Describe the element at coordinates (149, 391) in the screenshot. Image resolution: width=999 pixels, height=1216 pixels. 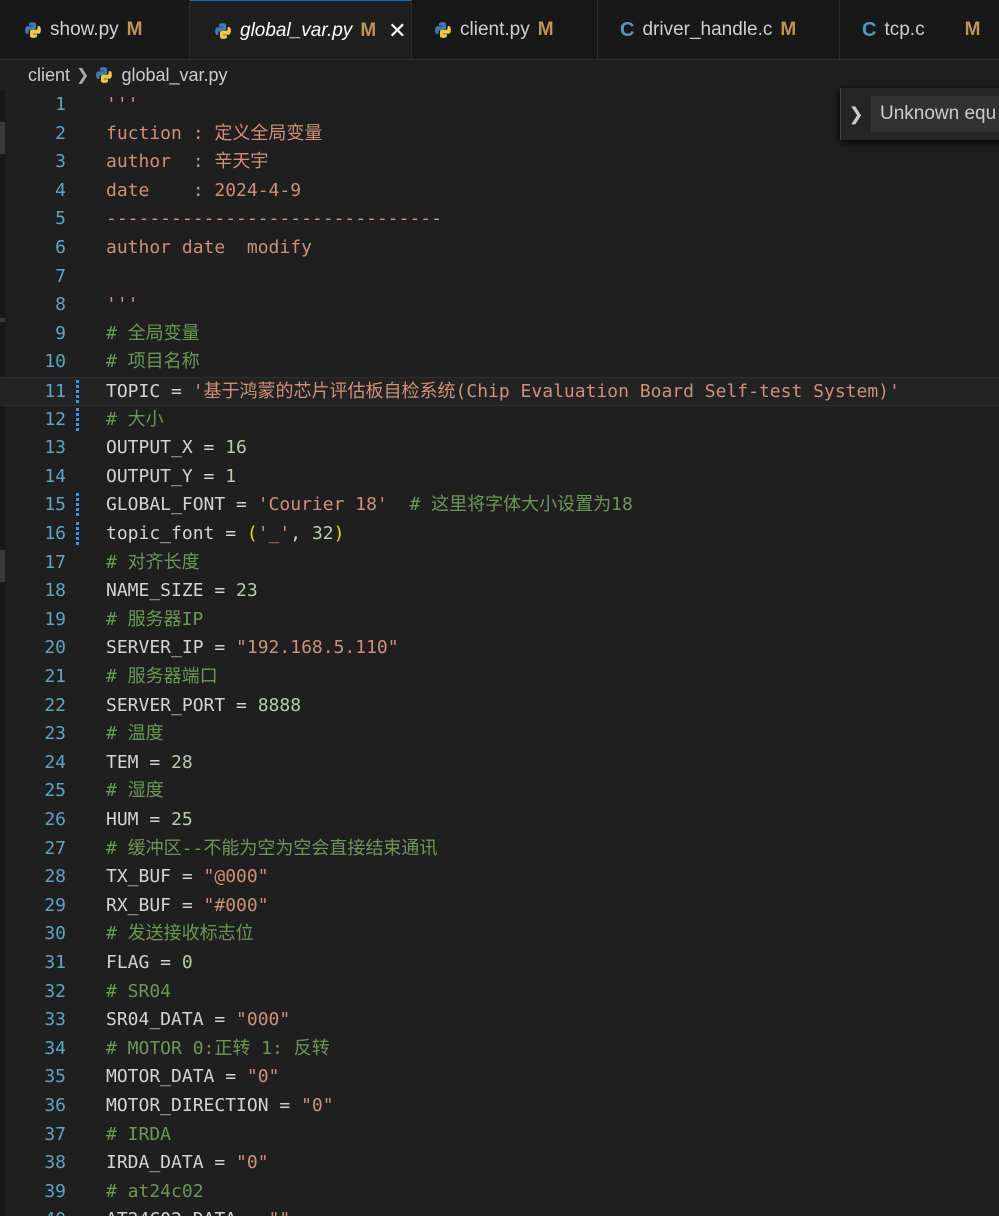
I see `code-token: TOPIC =` at that location.